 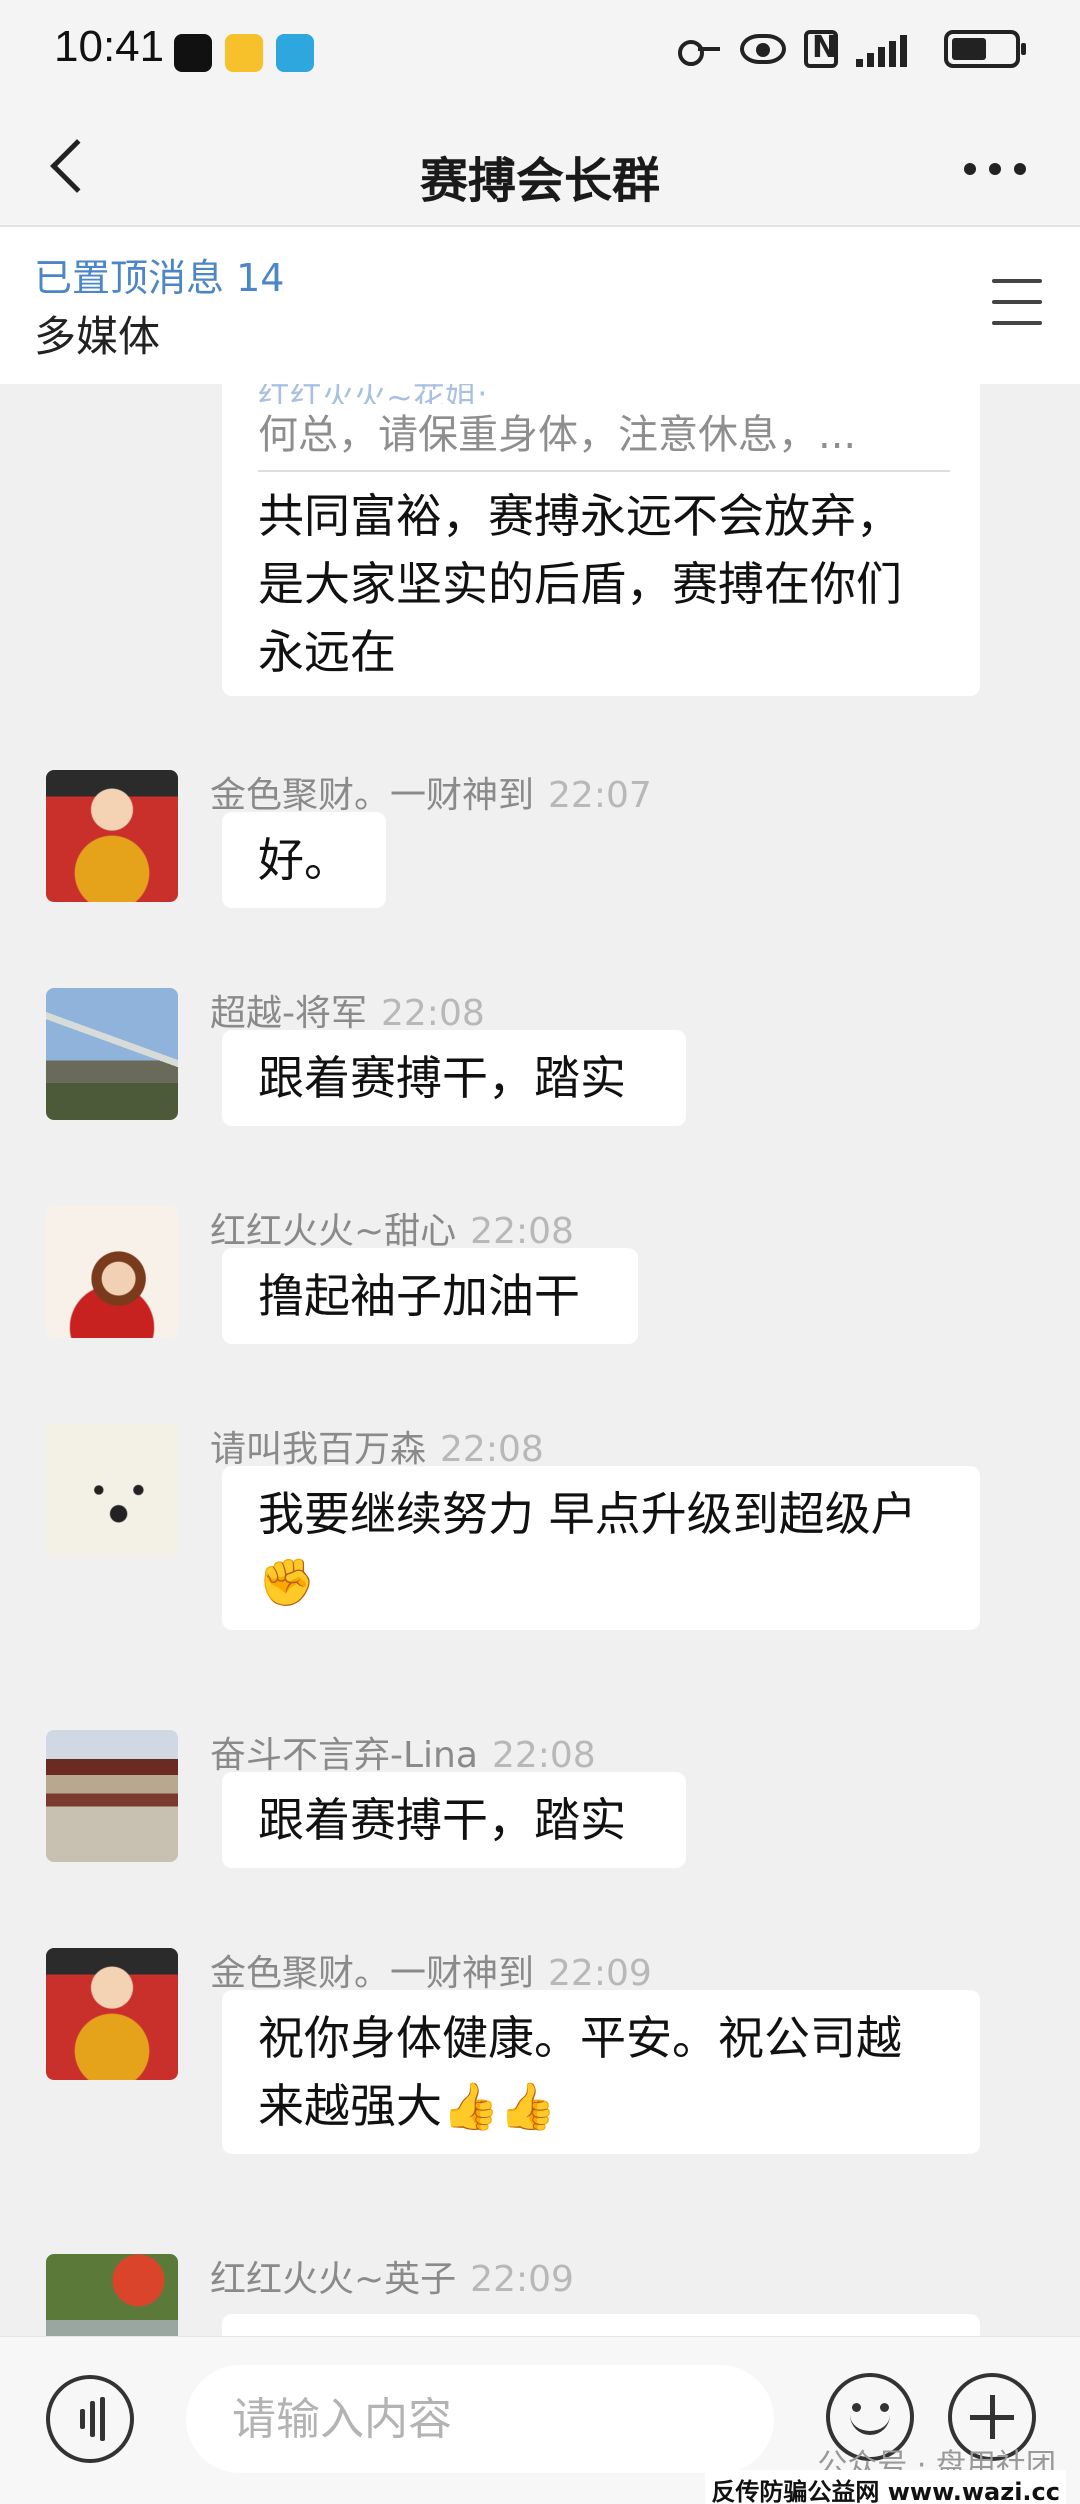 I want to click on menu-icon, so click(x=1017, y=302).